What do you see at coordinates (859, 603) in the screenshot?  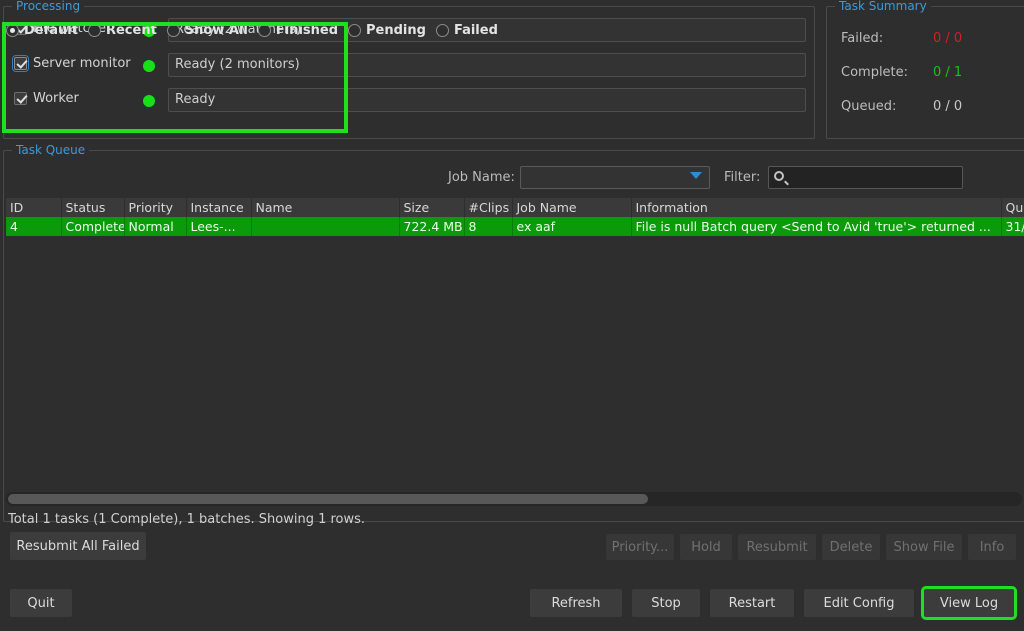 I see `footer-edit-config-button: Edit Config` at bounding box center [859, 603].